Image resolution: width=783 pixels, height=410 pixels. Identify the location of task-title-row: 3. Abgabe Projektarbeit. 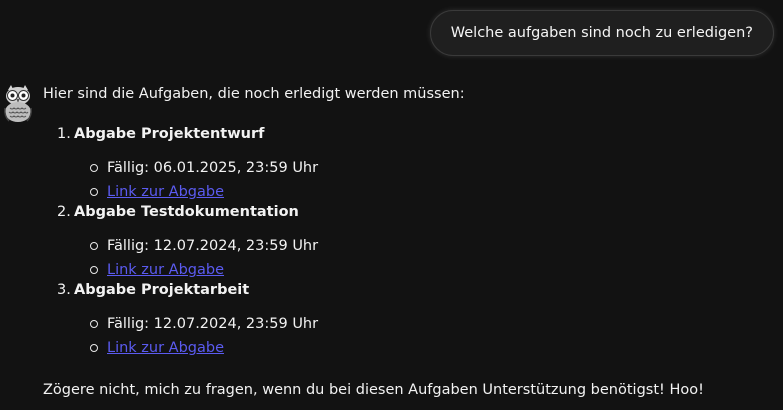
(408, 290).